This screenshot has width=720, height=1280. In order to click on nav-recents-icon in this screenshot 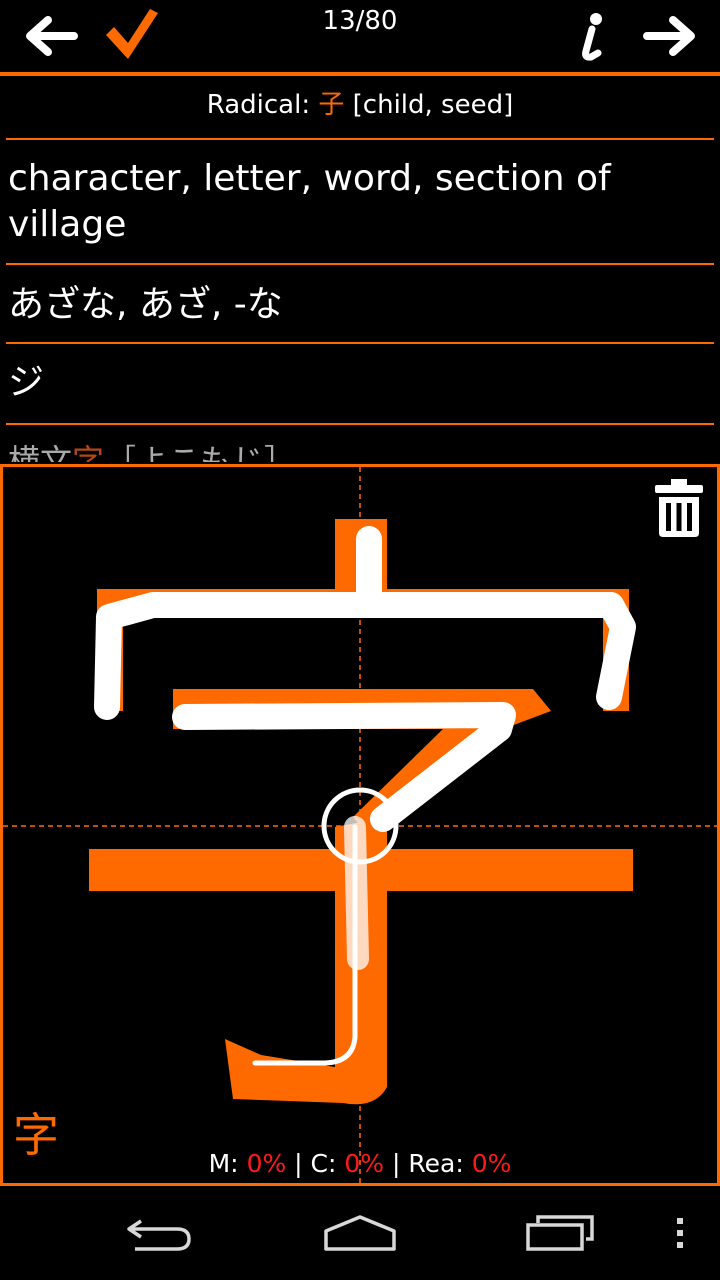, I will do `click(560, 1233)`.